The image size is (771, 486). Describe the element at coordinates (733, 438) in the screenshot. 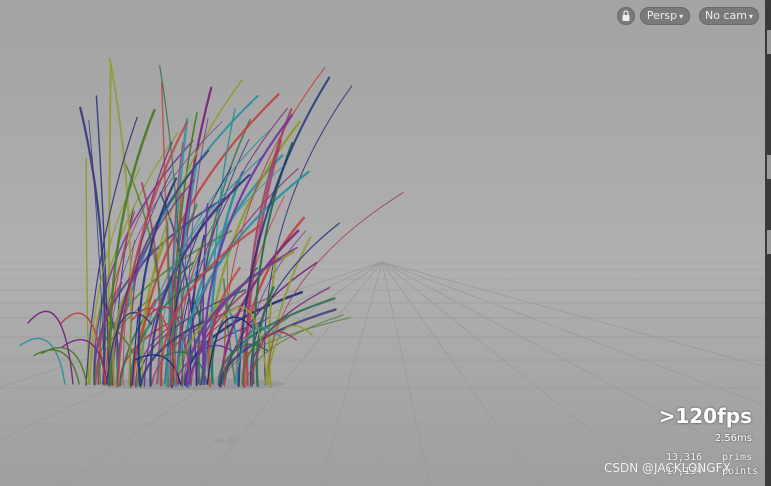

I see `frame-time-readout: 2.56ms` at that location.